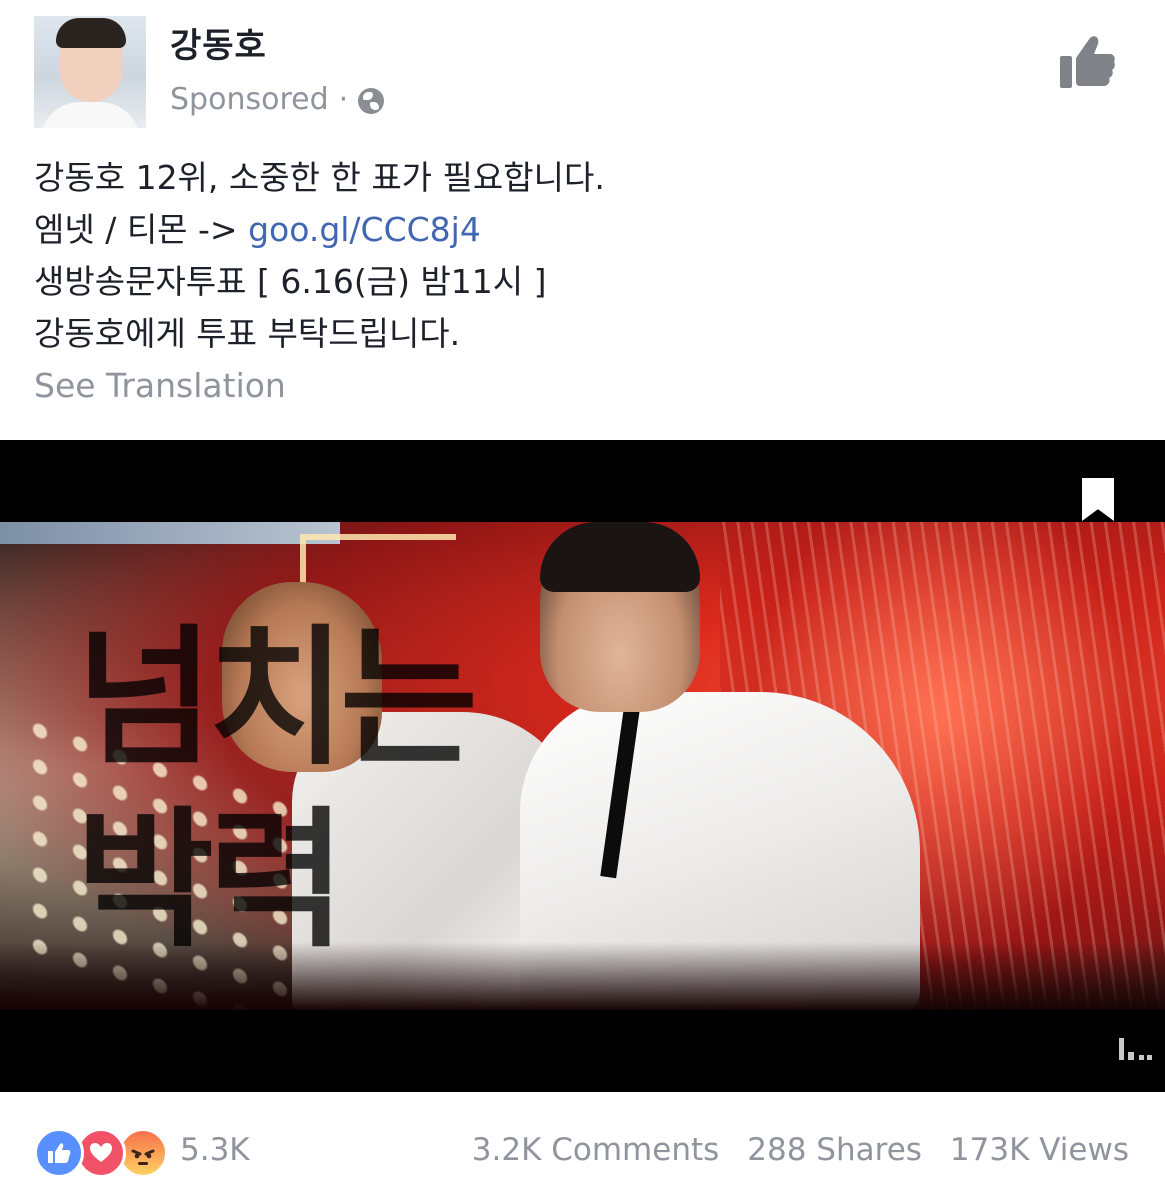 This screenshot has width=1165, height=1200. I want to click on views-count: 173K Views, so click(1039, 1150).